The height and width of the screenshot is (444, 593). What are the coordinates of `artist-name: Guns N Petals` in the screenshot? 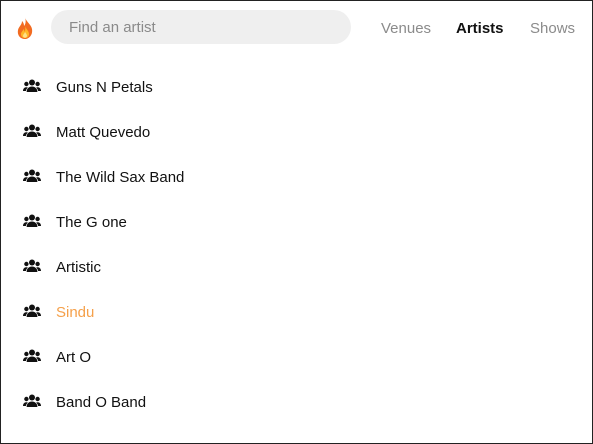 It's located at (104, 87).